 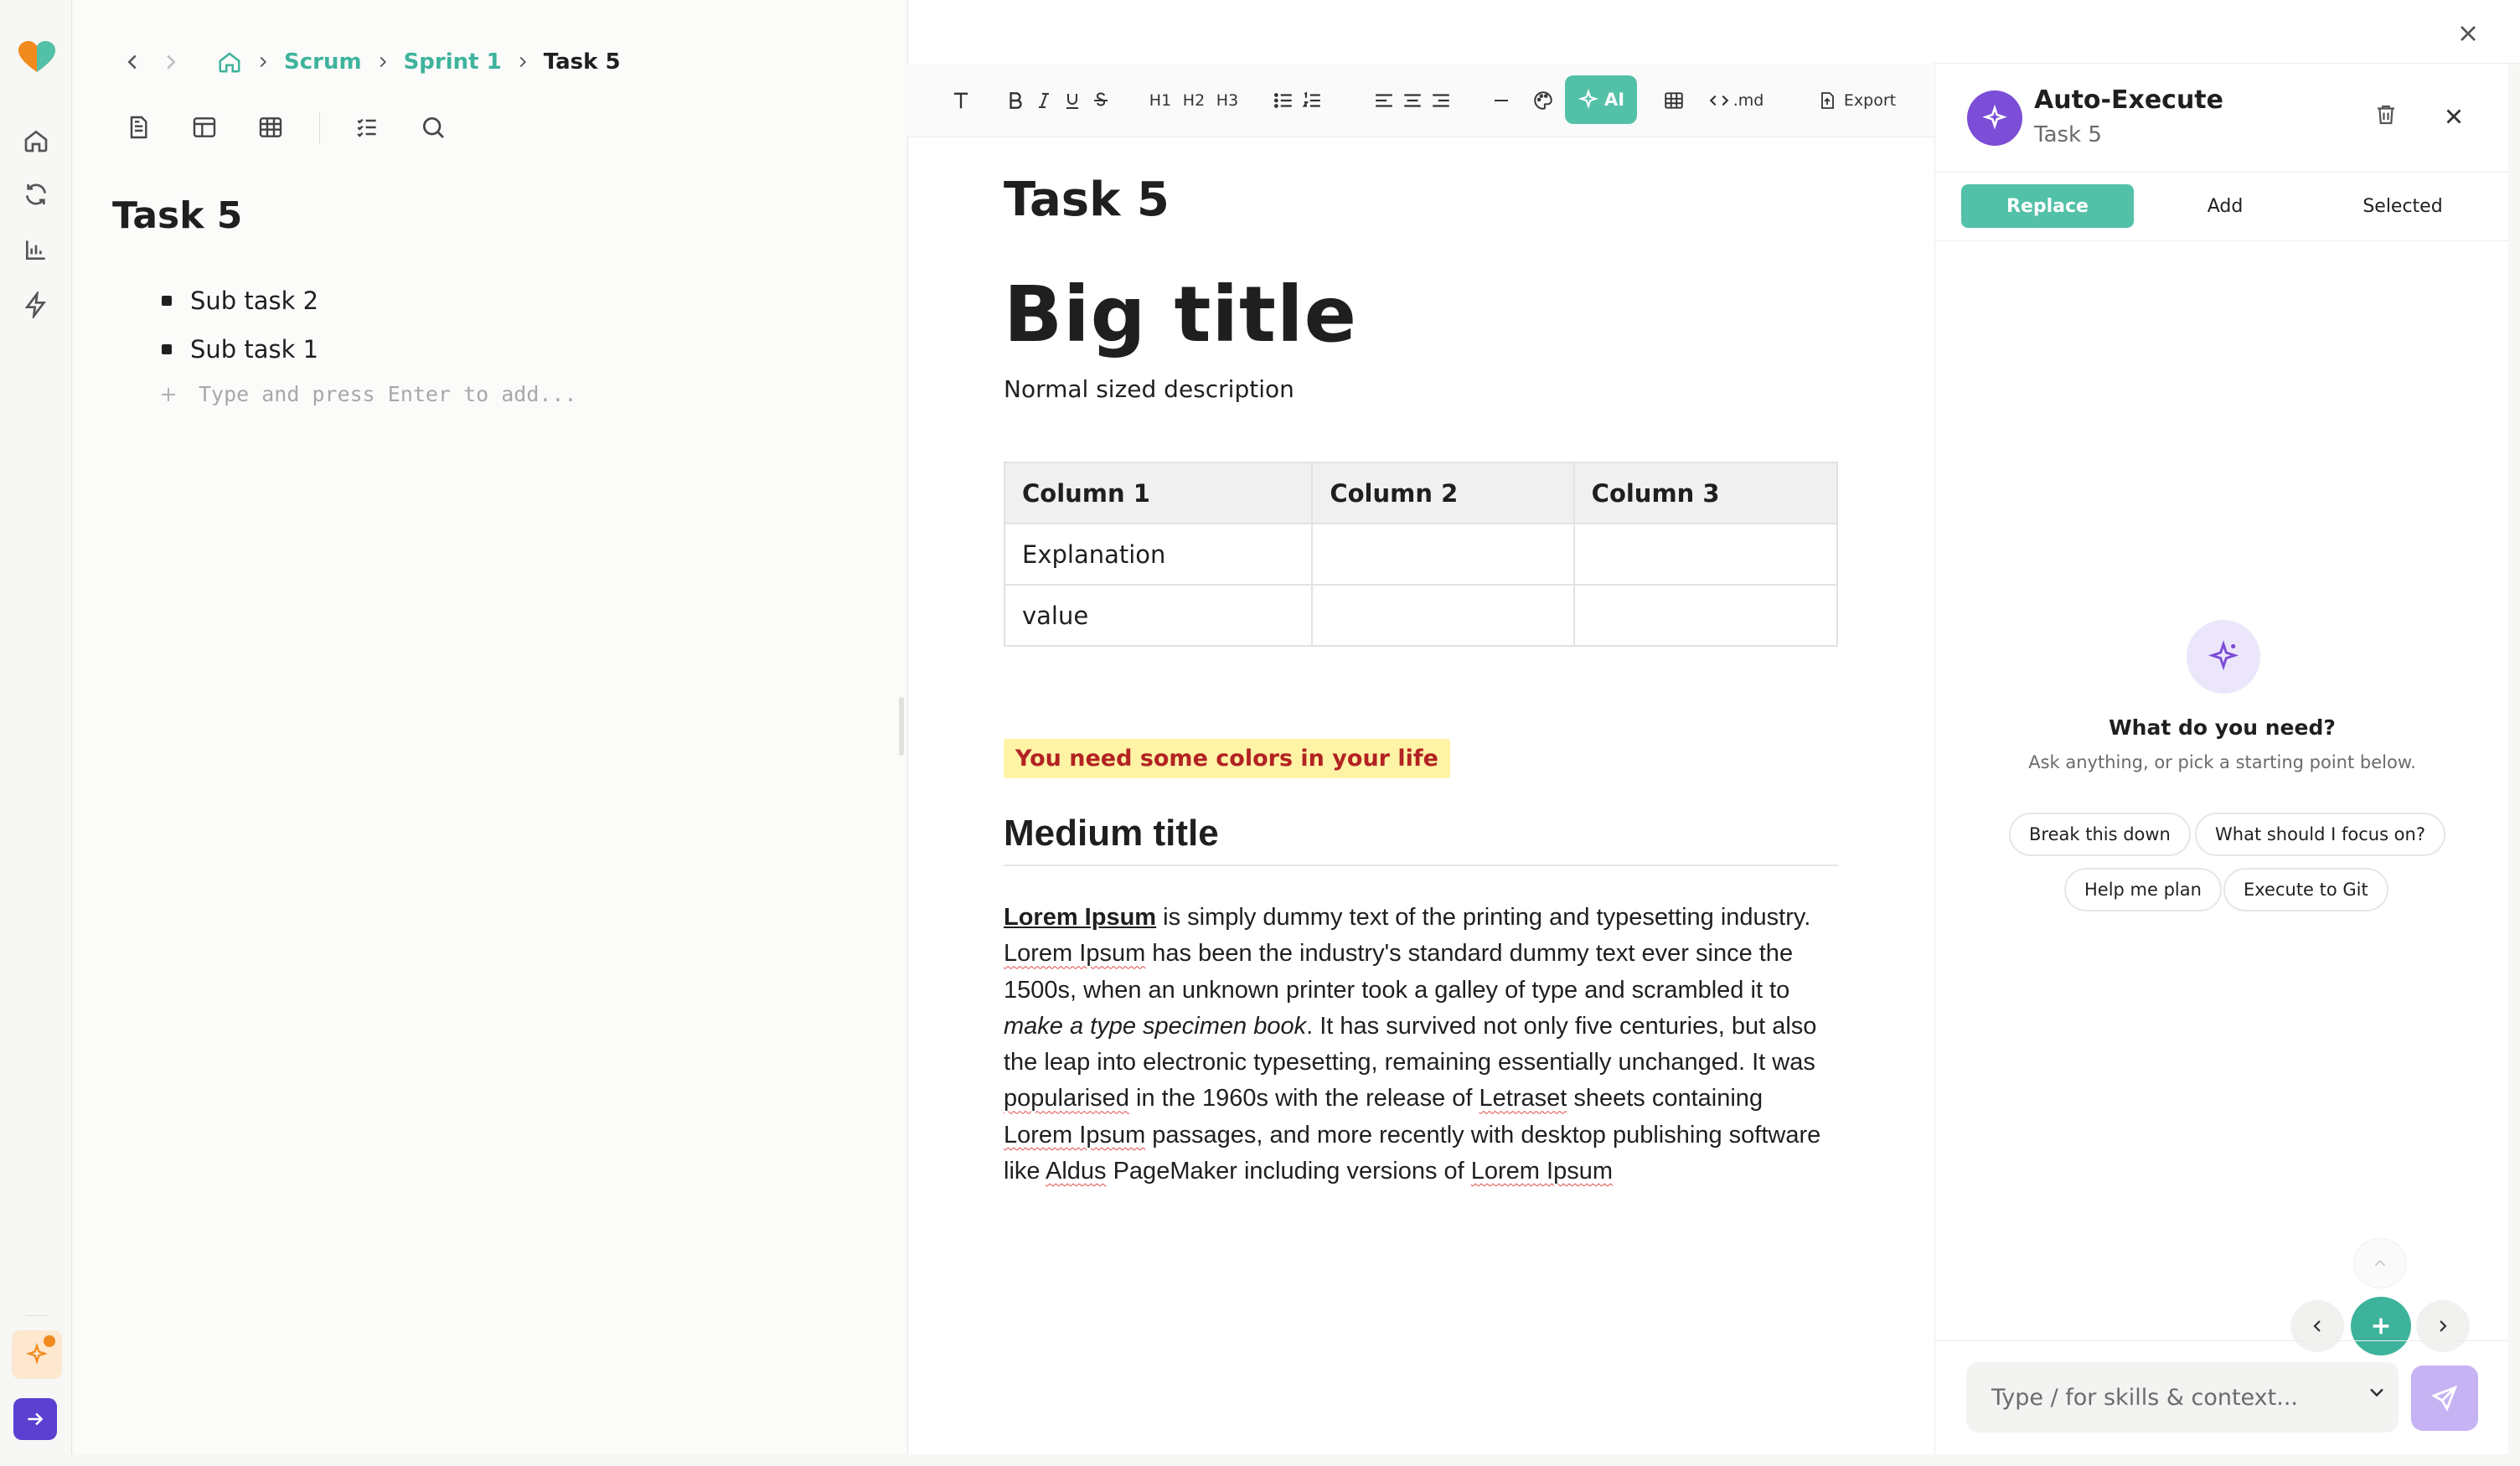 What do you see at coordinates (2100, 835) in the screenshot?
I see `suggestion-chip-break-down: Break this down` at bounding box center [2100, 835].